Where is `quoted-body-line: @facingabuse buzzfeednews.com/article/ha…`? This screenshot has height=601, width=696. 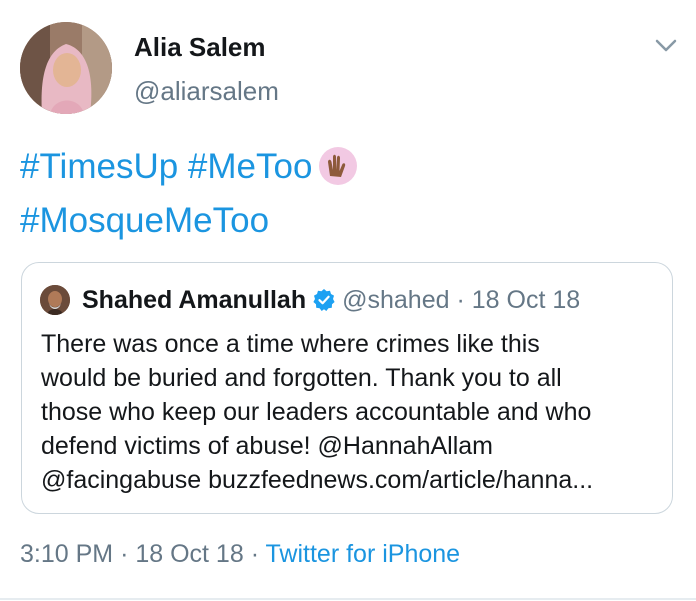
quoted-body-line: @facingabuse buzzfeednews.com/article/ha… is located at coordinates (317, 480).